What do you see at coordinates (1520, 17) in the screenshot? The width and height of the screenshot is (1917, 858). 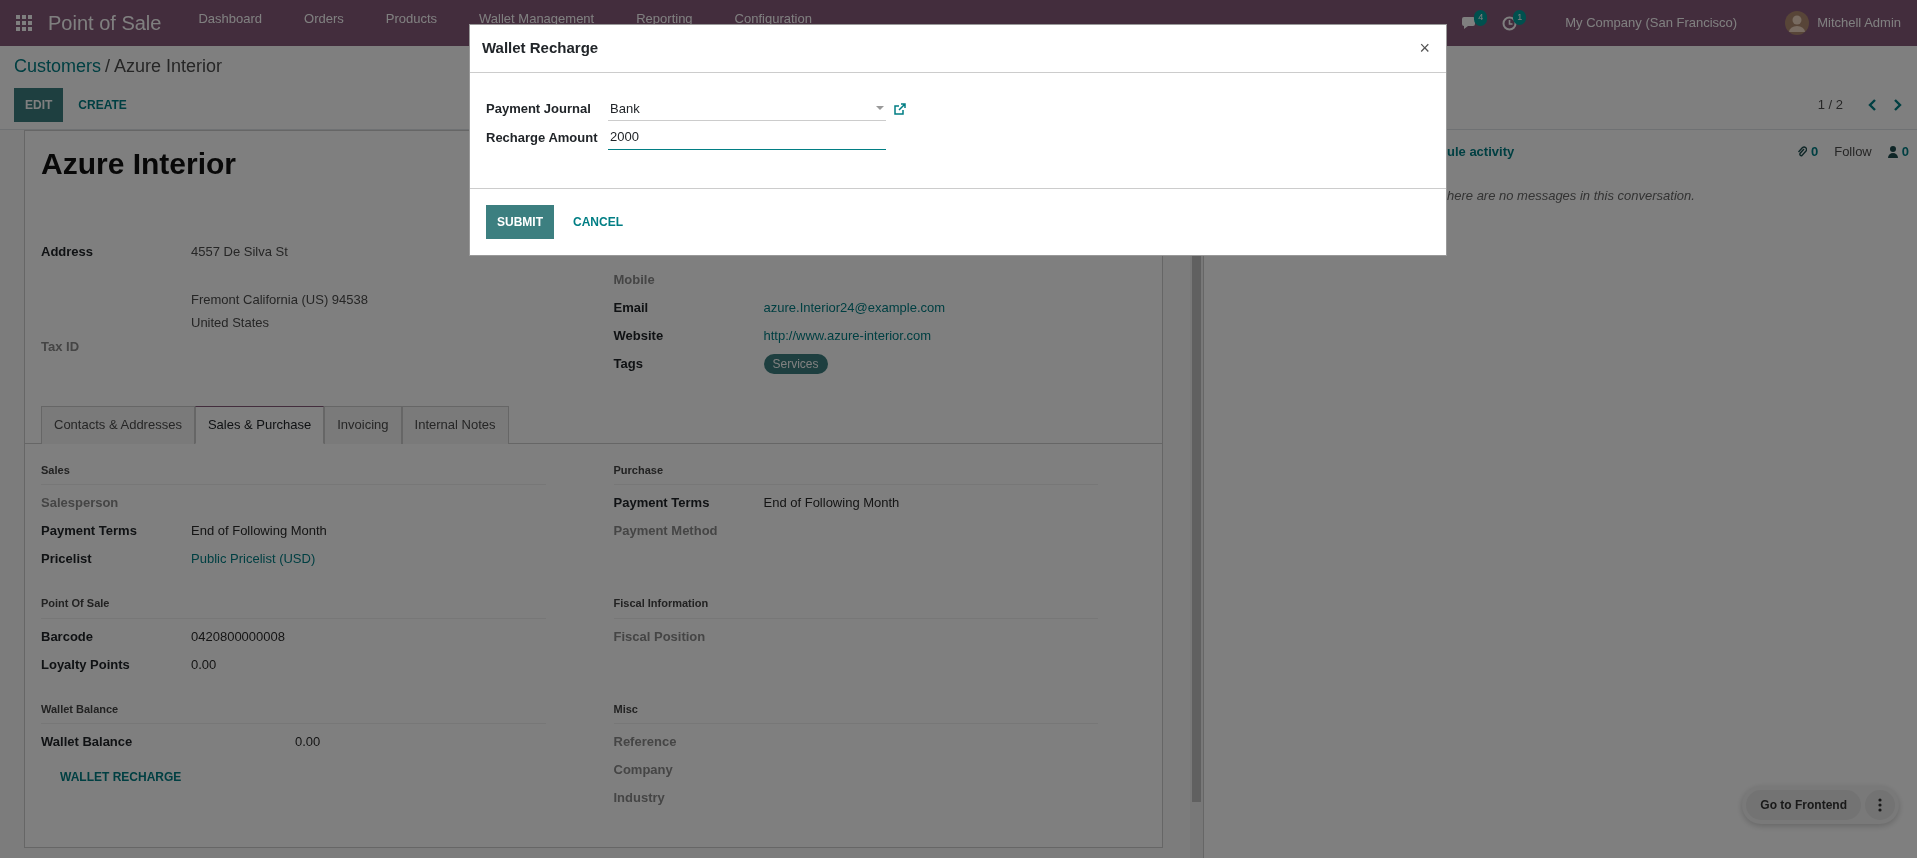 I see `notification-badge: 1` at bounding box center [1520, 17].